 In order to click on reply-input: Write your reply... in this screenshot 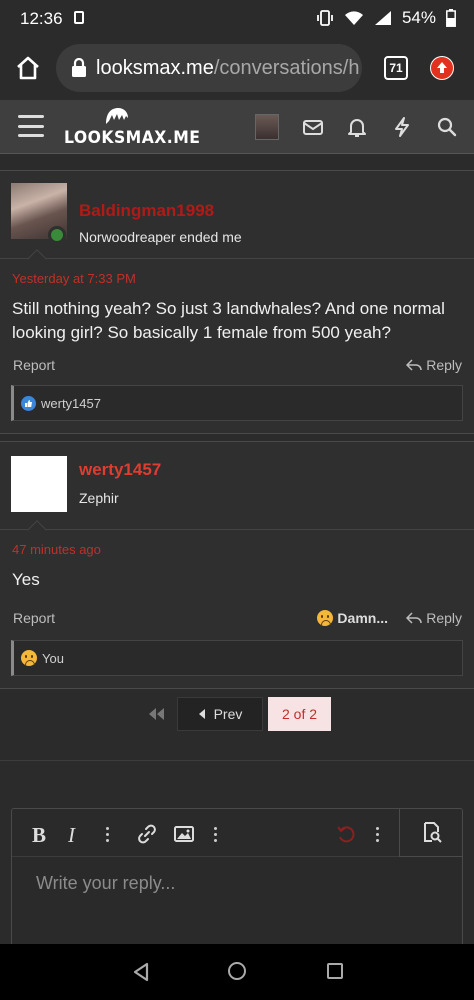, I will do `click(105, 883)`.